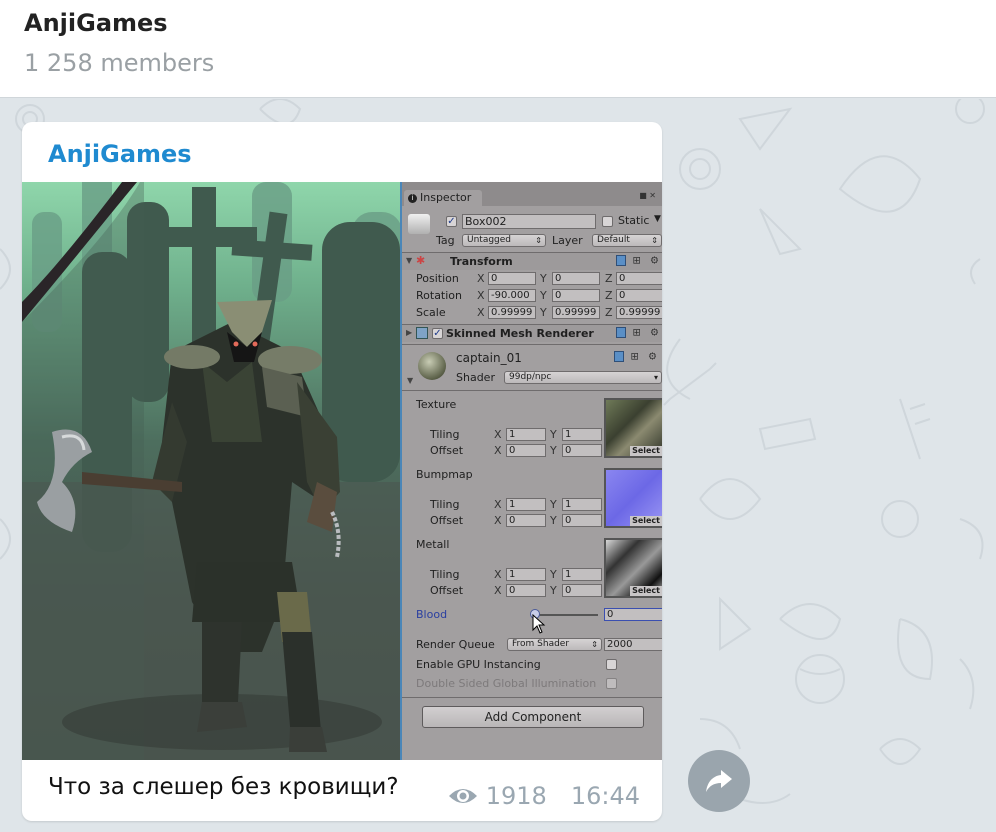 Image resolution: width=996 pixels, height=832 pixels. What do you see at coordinates (633, 644) in the screenshot?
I see `render-queue-value-field: 2000` at bounding box center [633, 644].